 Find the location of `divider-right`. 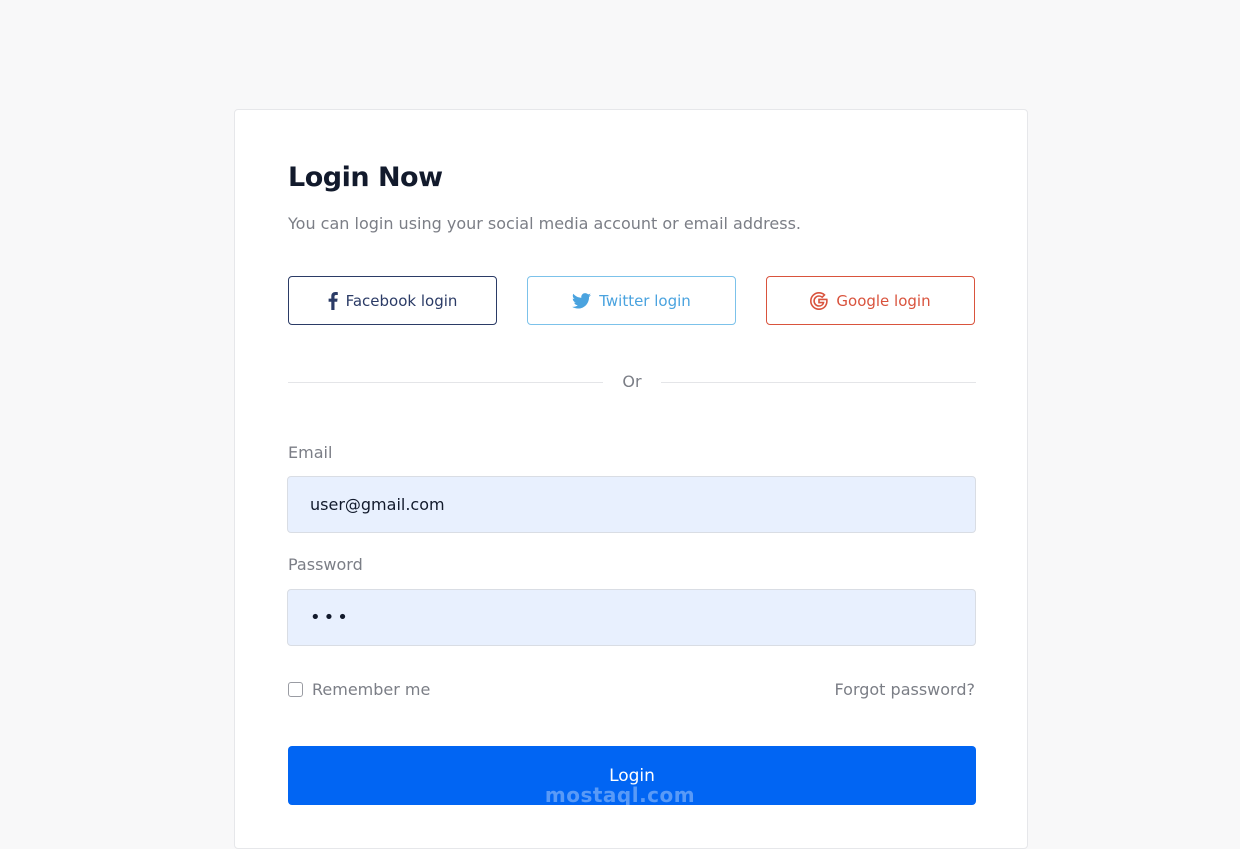

divider-right is located at coordinates (818, 382).